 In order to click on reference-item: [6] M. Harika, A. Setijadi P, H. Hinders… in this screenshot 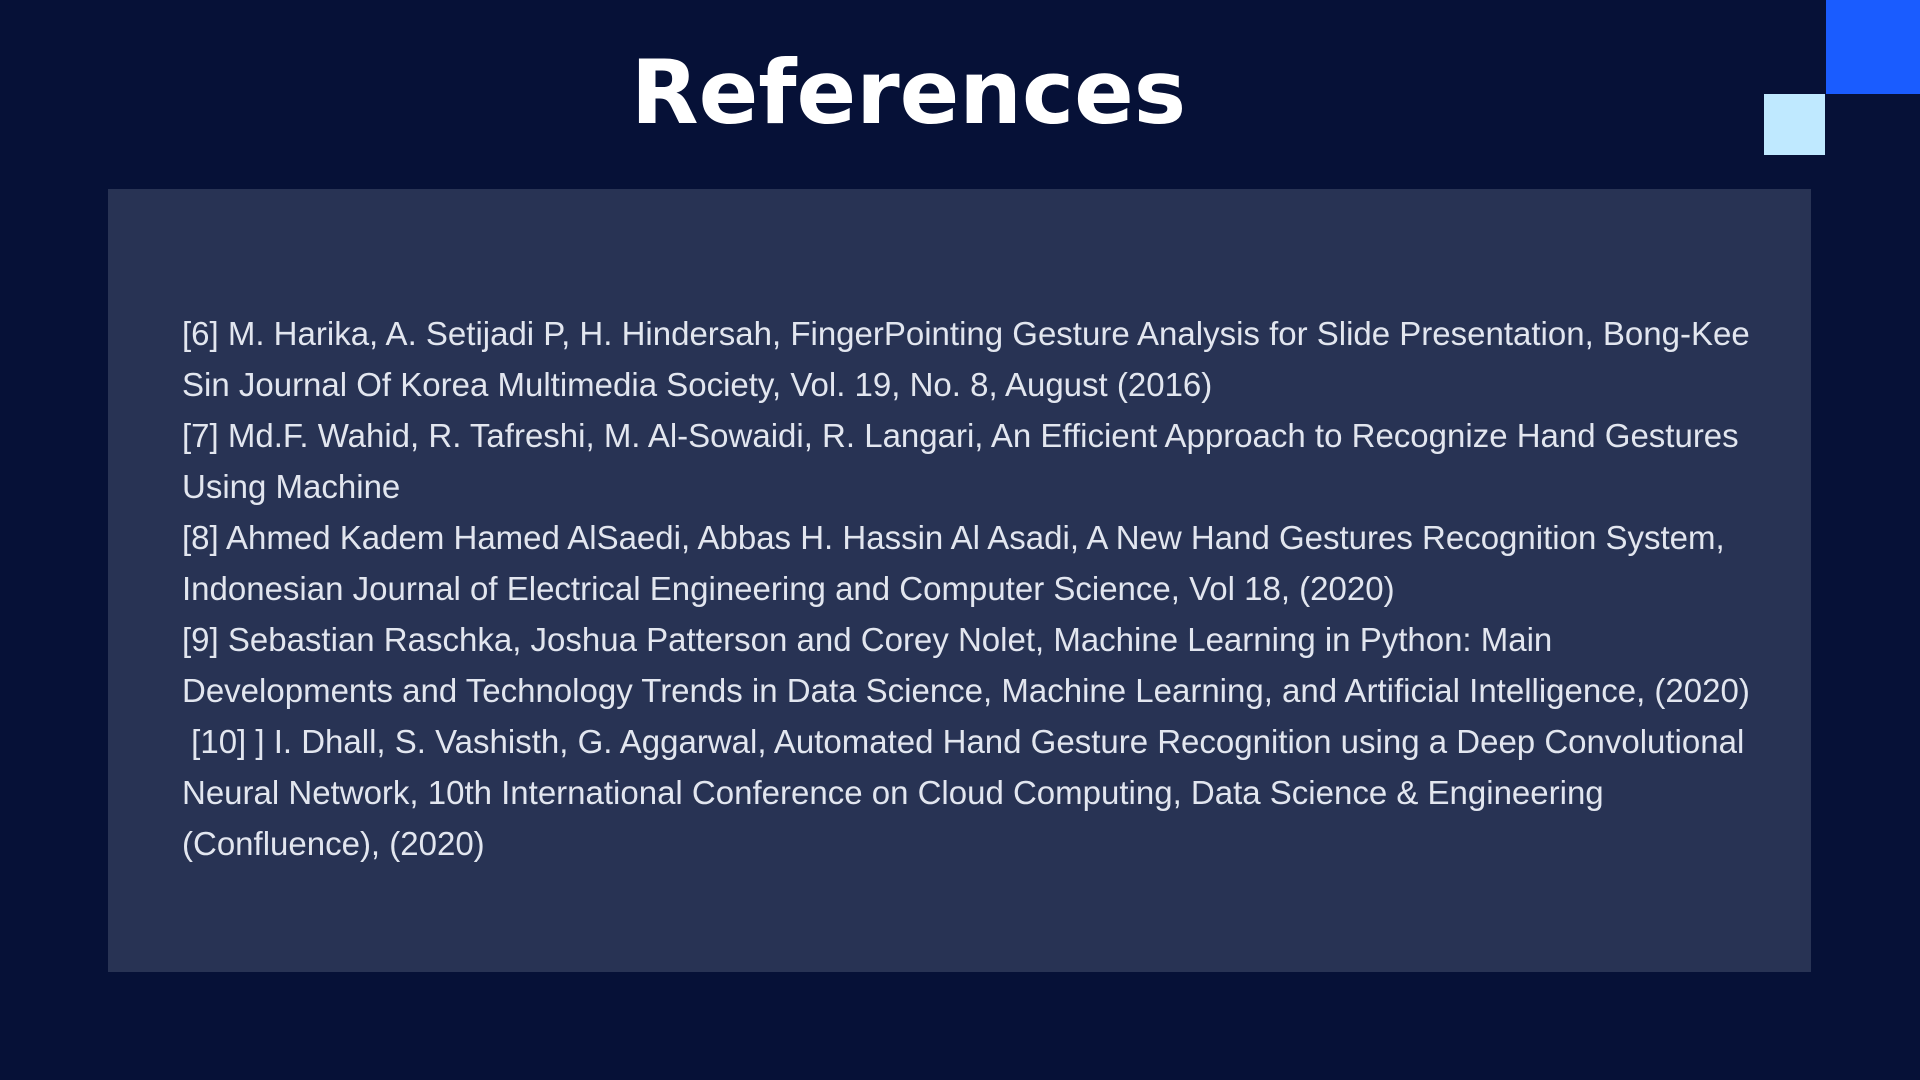, I will do `click(970, 359)`.